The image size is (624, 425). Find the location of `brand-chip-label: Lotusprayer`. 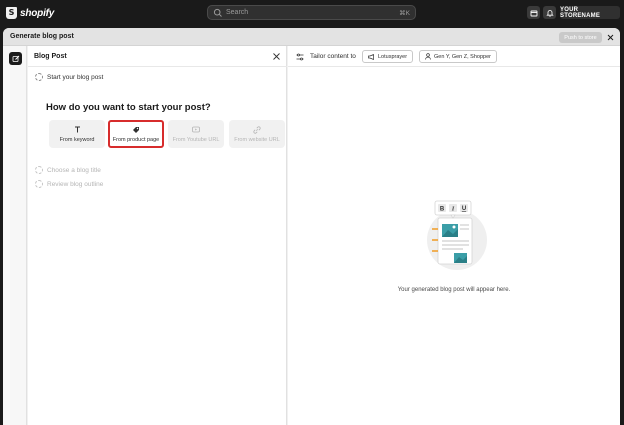

brand-chip-label: Lotusprayer is located at coordinates (393, 56).